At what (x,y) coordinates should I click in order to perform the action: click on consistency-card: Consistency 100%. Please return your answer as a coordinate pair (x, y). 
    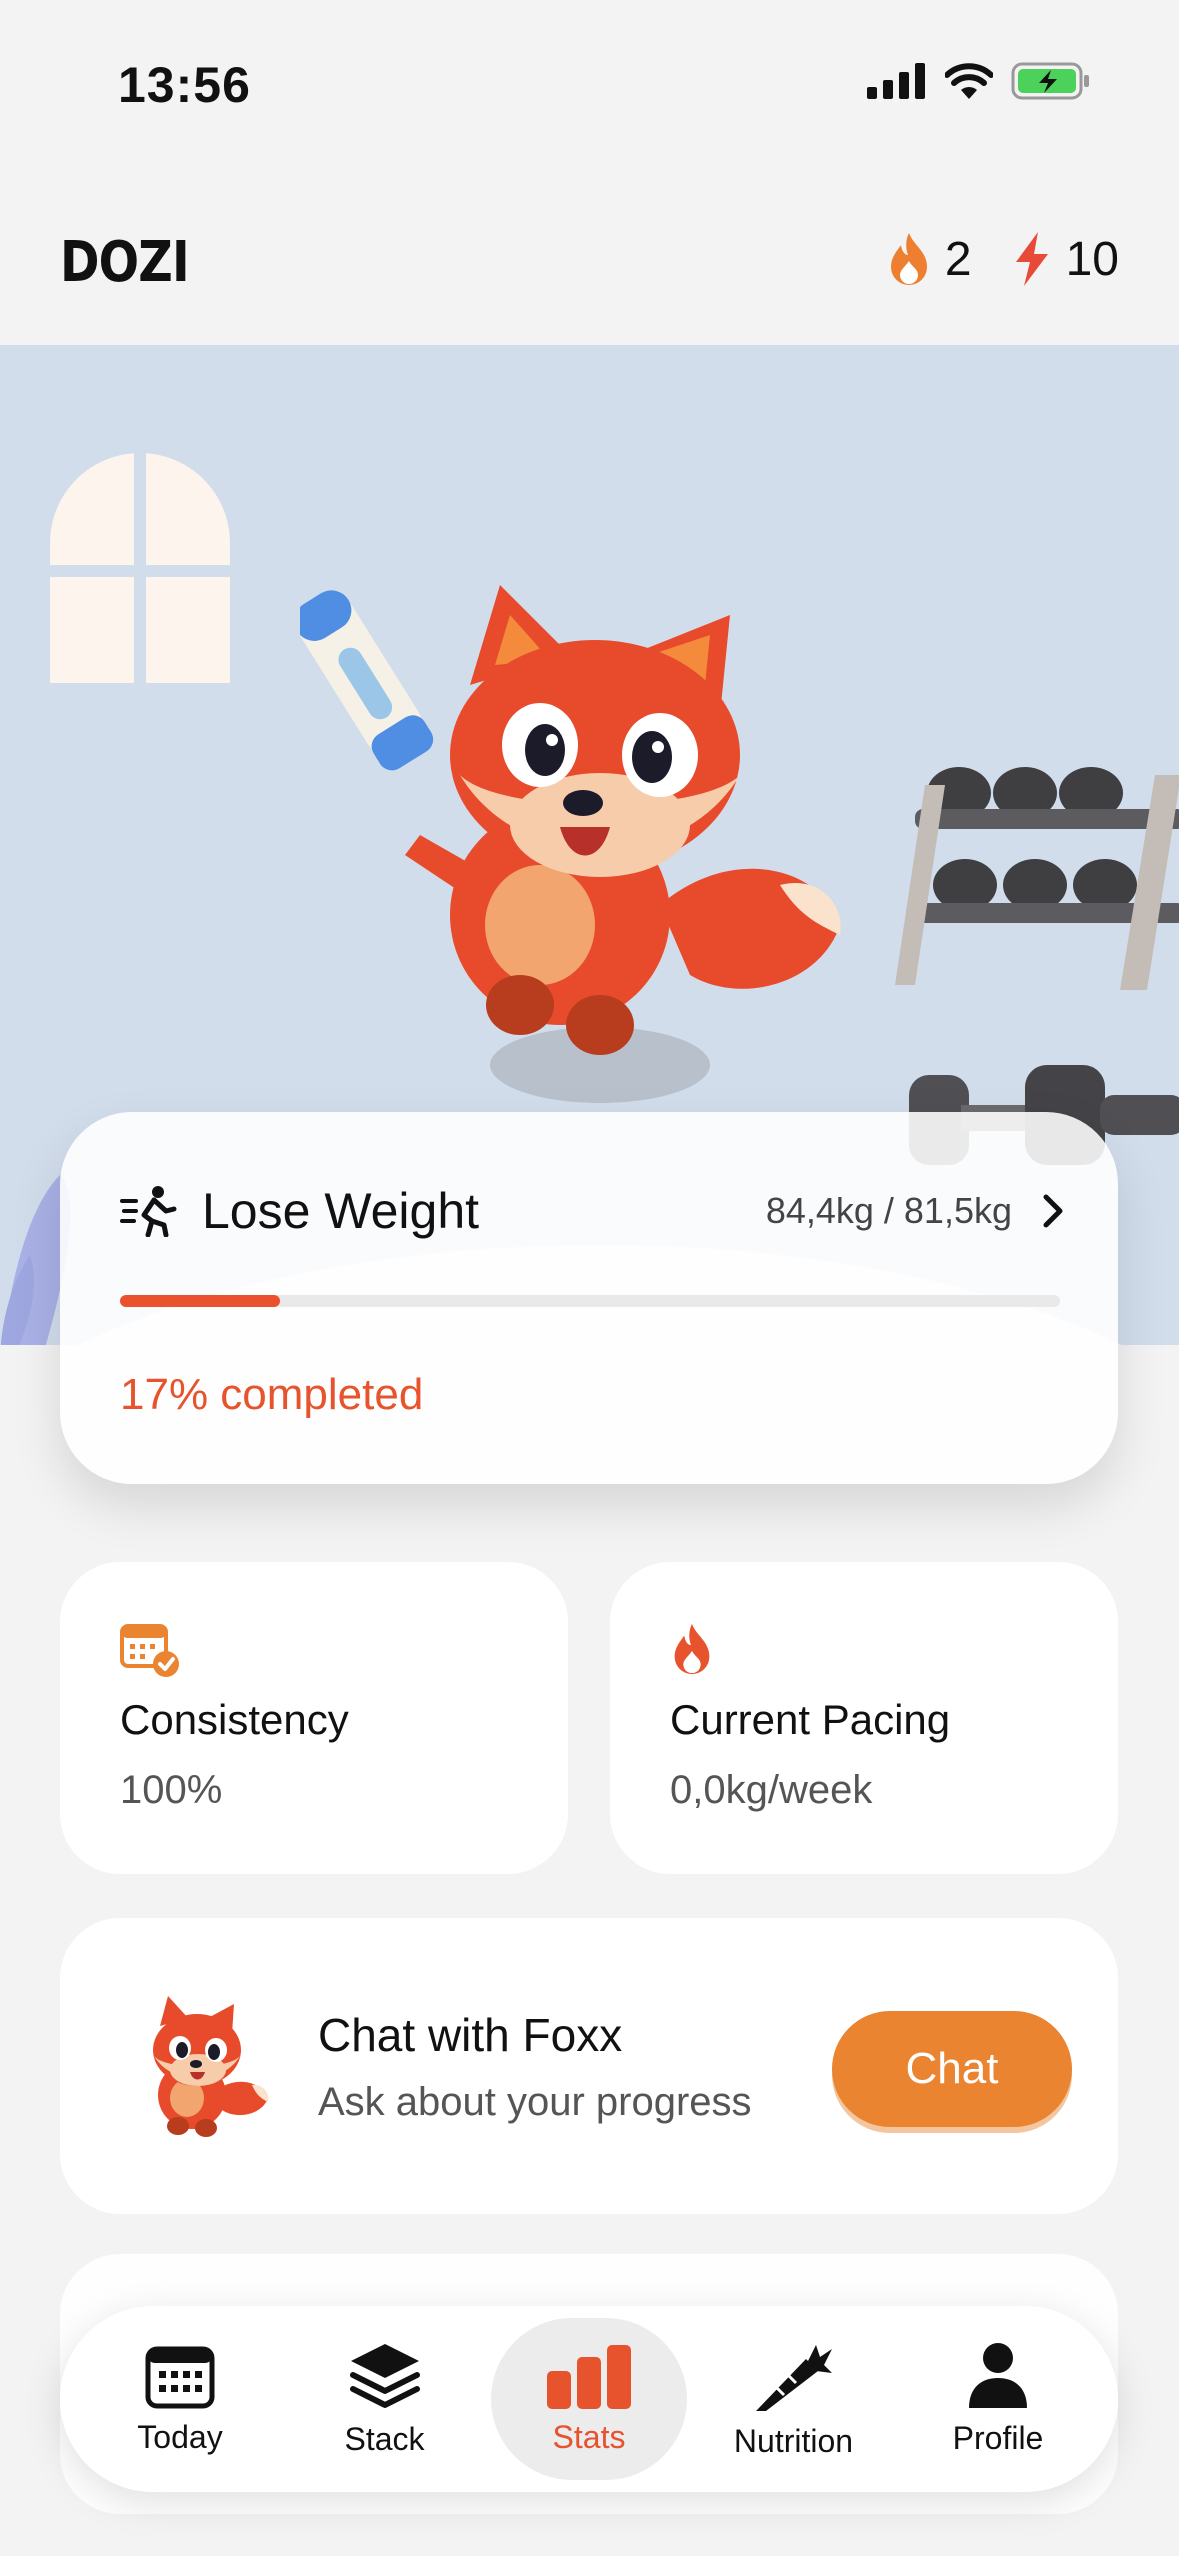
    Looking at the image, I should click on (314, 1718).